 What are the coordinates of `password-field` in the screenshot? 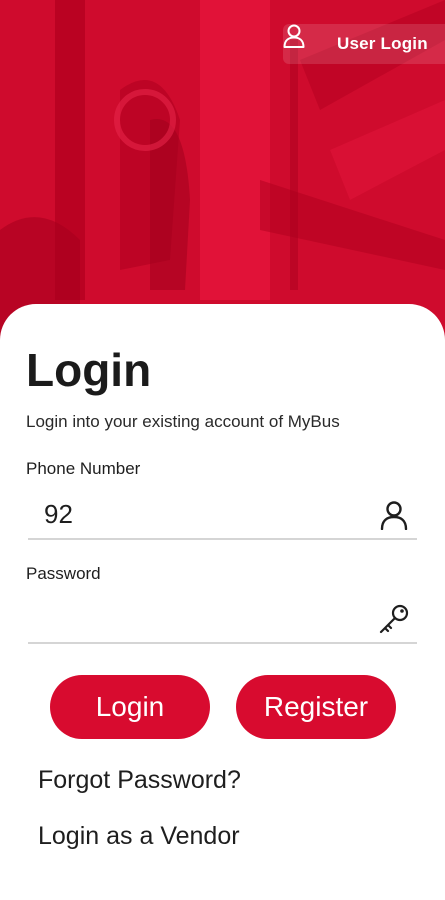 It's located at (222, 620).